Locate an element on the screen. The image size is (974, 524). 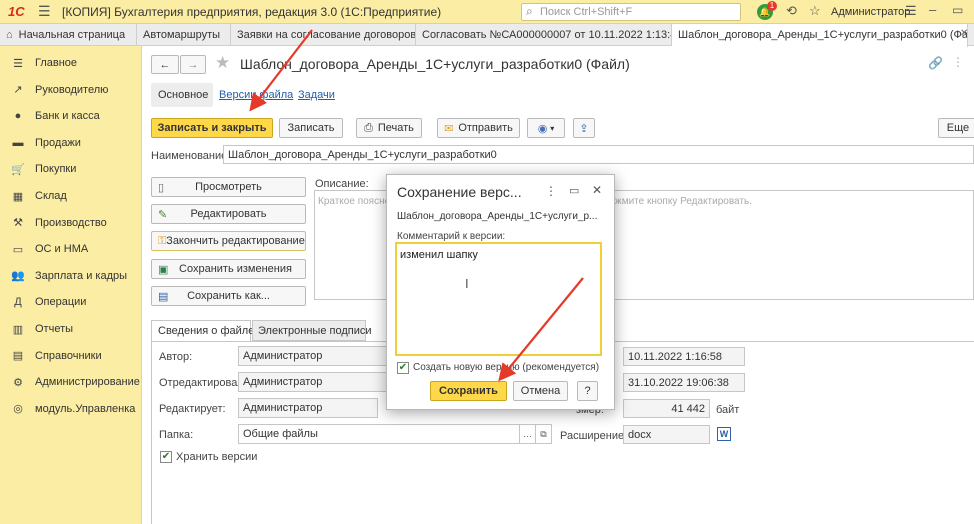
subtab-versions: Версии файла is located at coordinates (256, 95).